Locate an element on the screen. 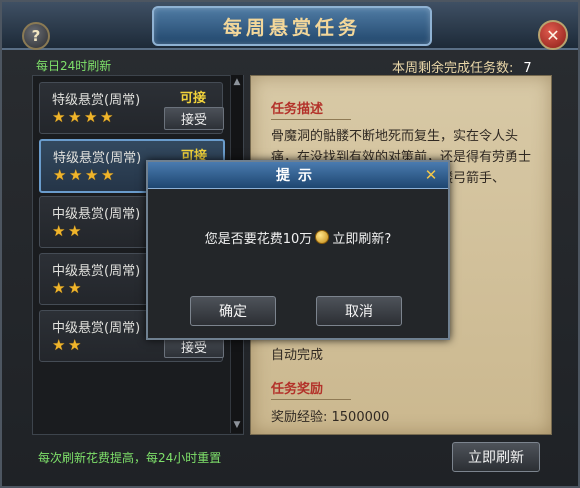  refresh-info: 每日24时刷新 is located at coordinates (74, 66).